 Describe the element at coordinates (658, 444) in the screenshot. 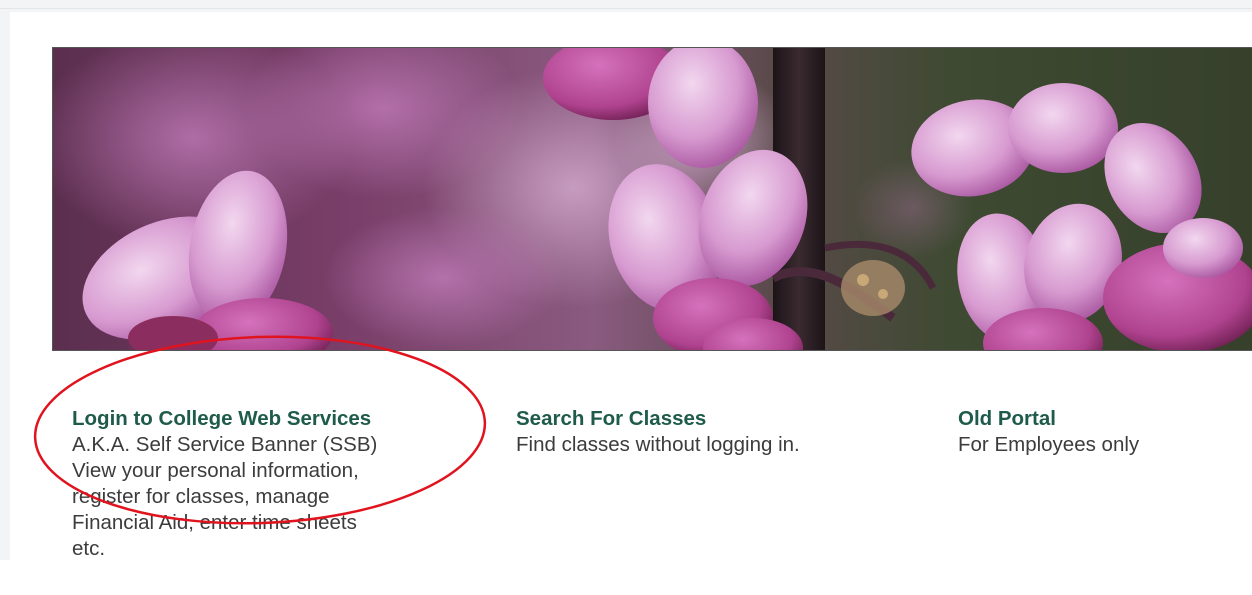

I see `search-classes-desc: Find classes without logging in.` at that location.